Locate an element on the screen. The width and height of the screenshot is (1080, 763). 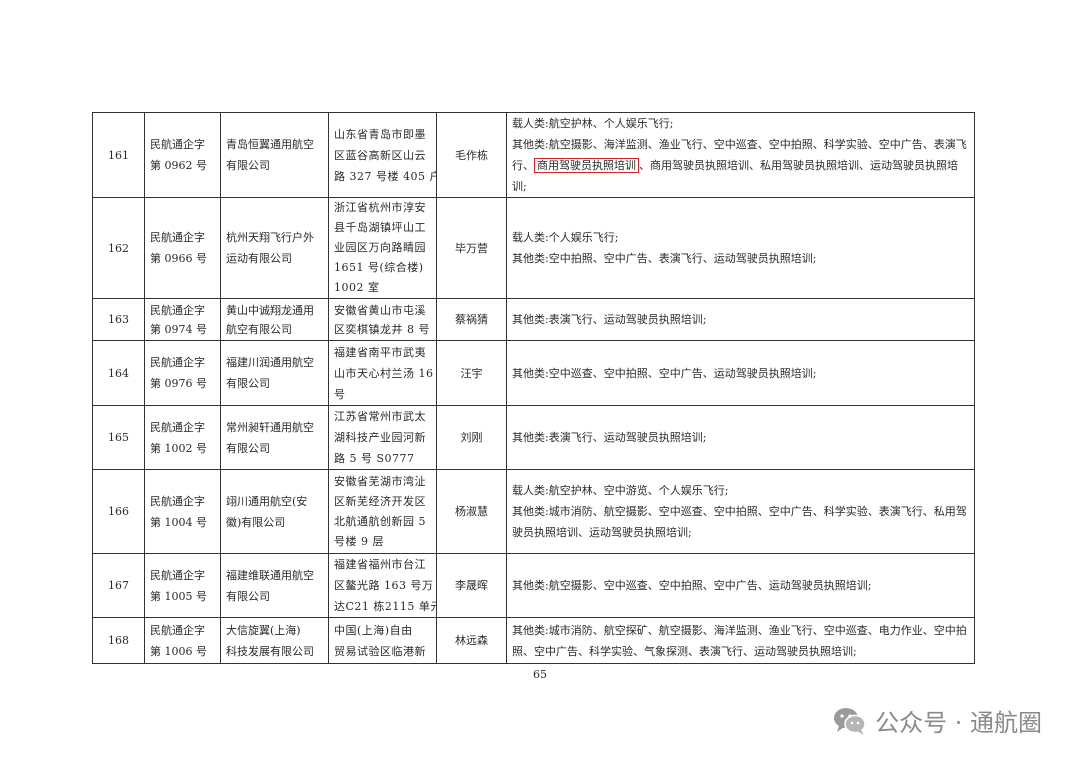
representative-cell: 毕万营 is located at coordinates (471, 248).